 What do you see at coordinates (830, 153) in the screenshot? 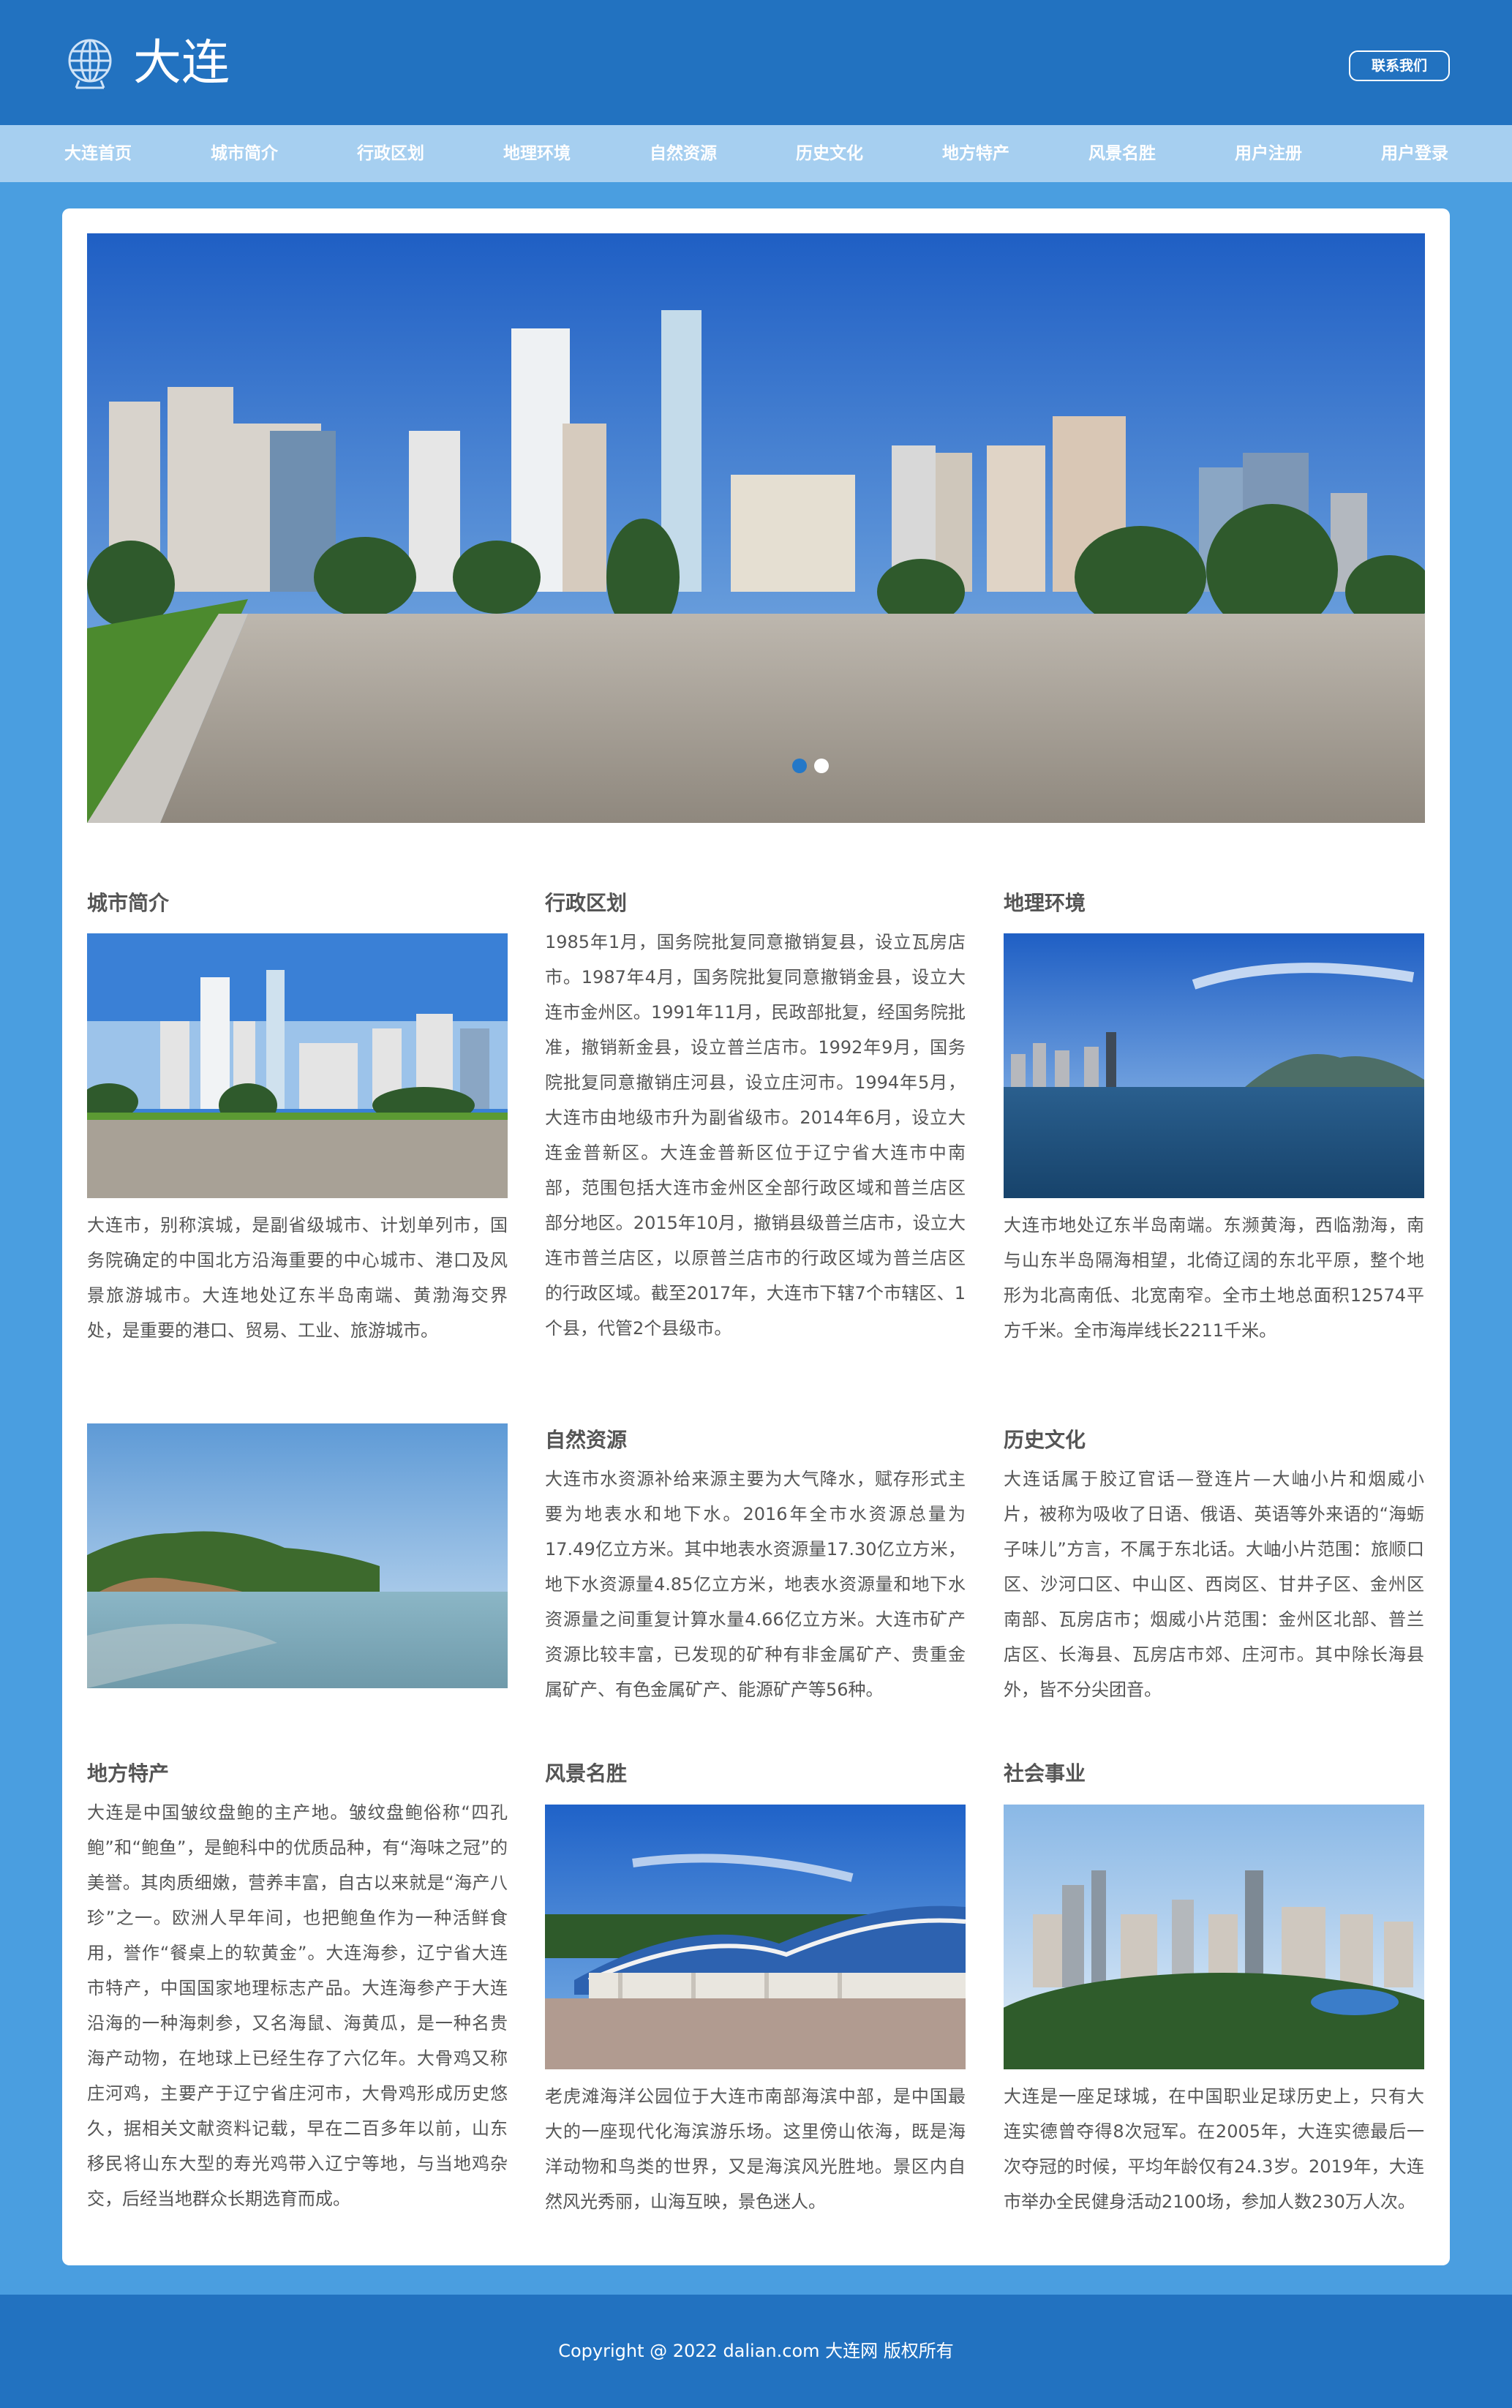
I see `nav-item-history-culture: 历史文化` at bounding box center [830, 153].